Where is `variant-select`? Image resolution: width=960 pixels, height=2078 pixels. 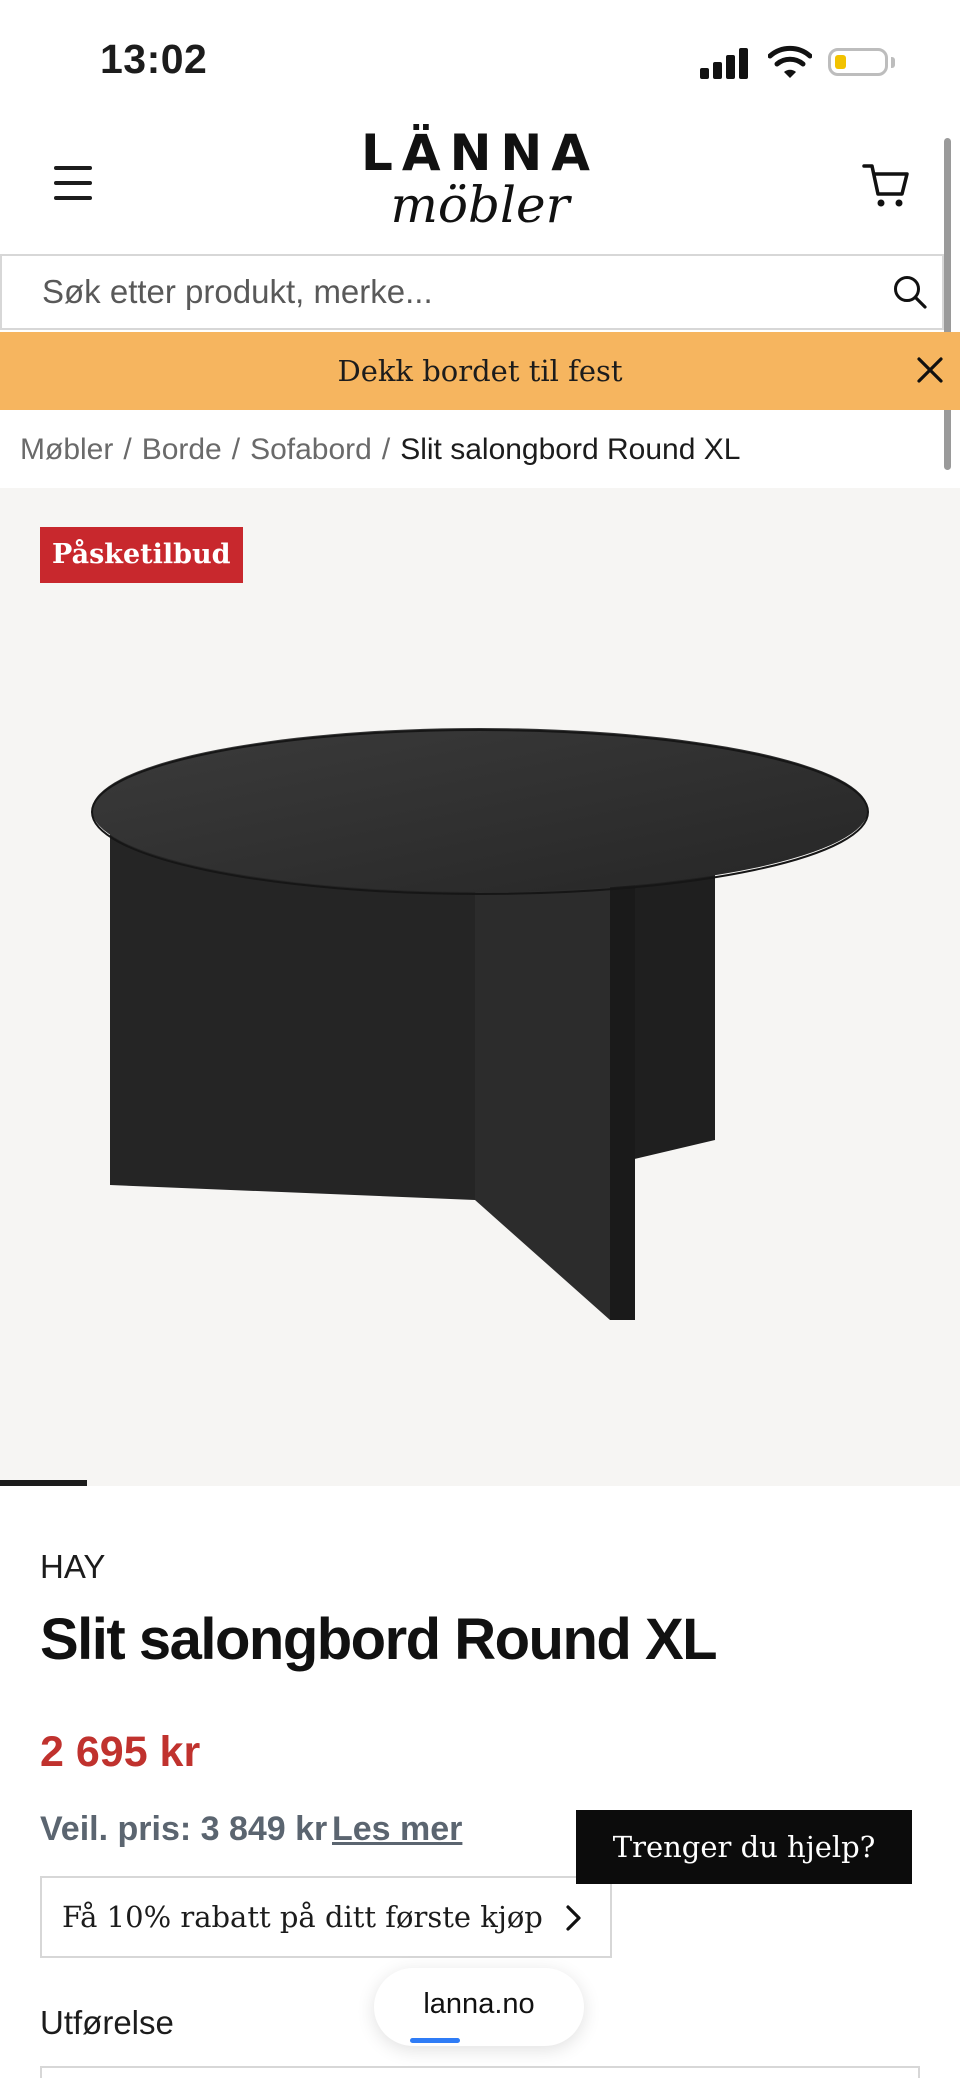
variant-select is located at coordinates (480, 2072).